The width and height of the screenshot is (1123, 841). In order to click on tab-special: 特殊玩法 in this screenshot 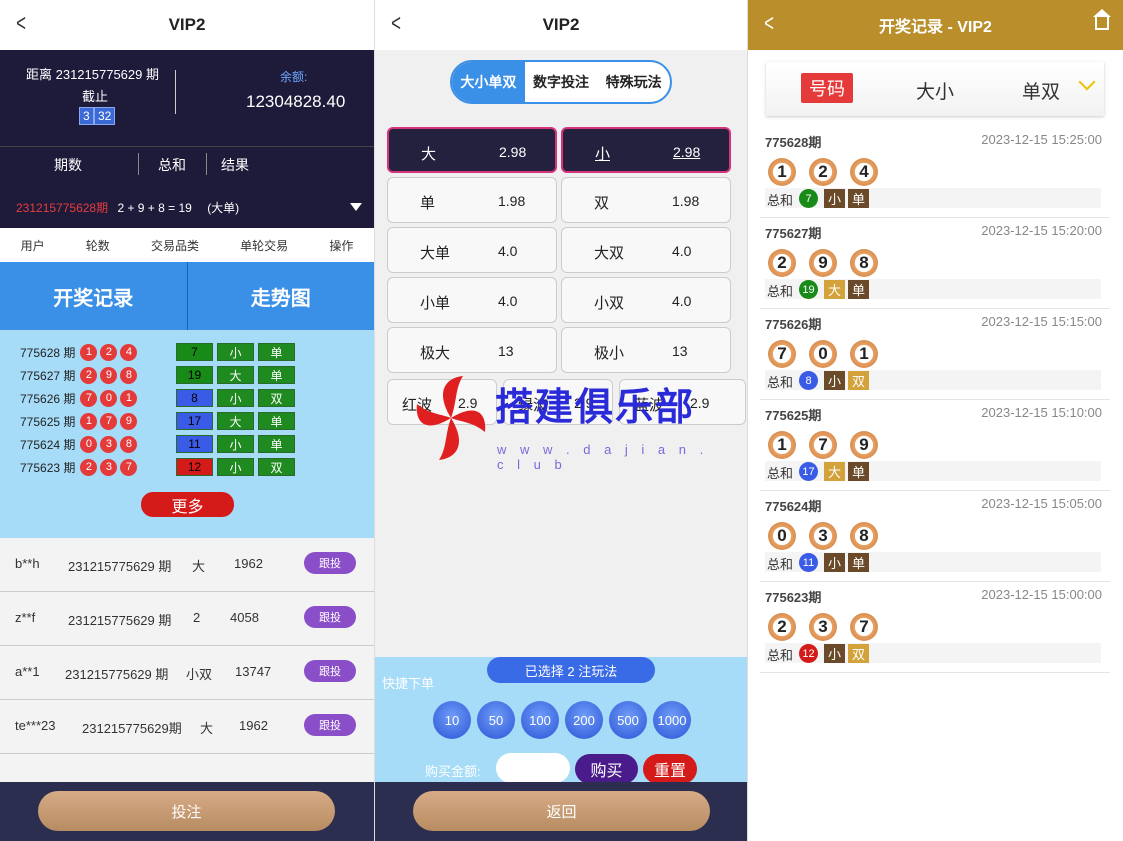, I will do `click(633, 82)`.